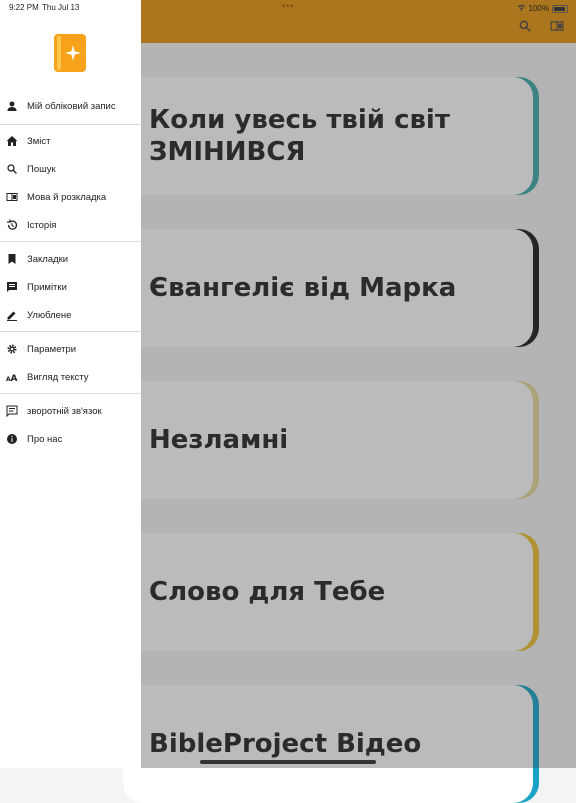 The width and height of the screenshot is (576, 803). Describe the element at coordinates (67, 197) in the screenshot. I see `menu-item-label: Мова й розкладка` at that location.